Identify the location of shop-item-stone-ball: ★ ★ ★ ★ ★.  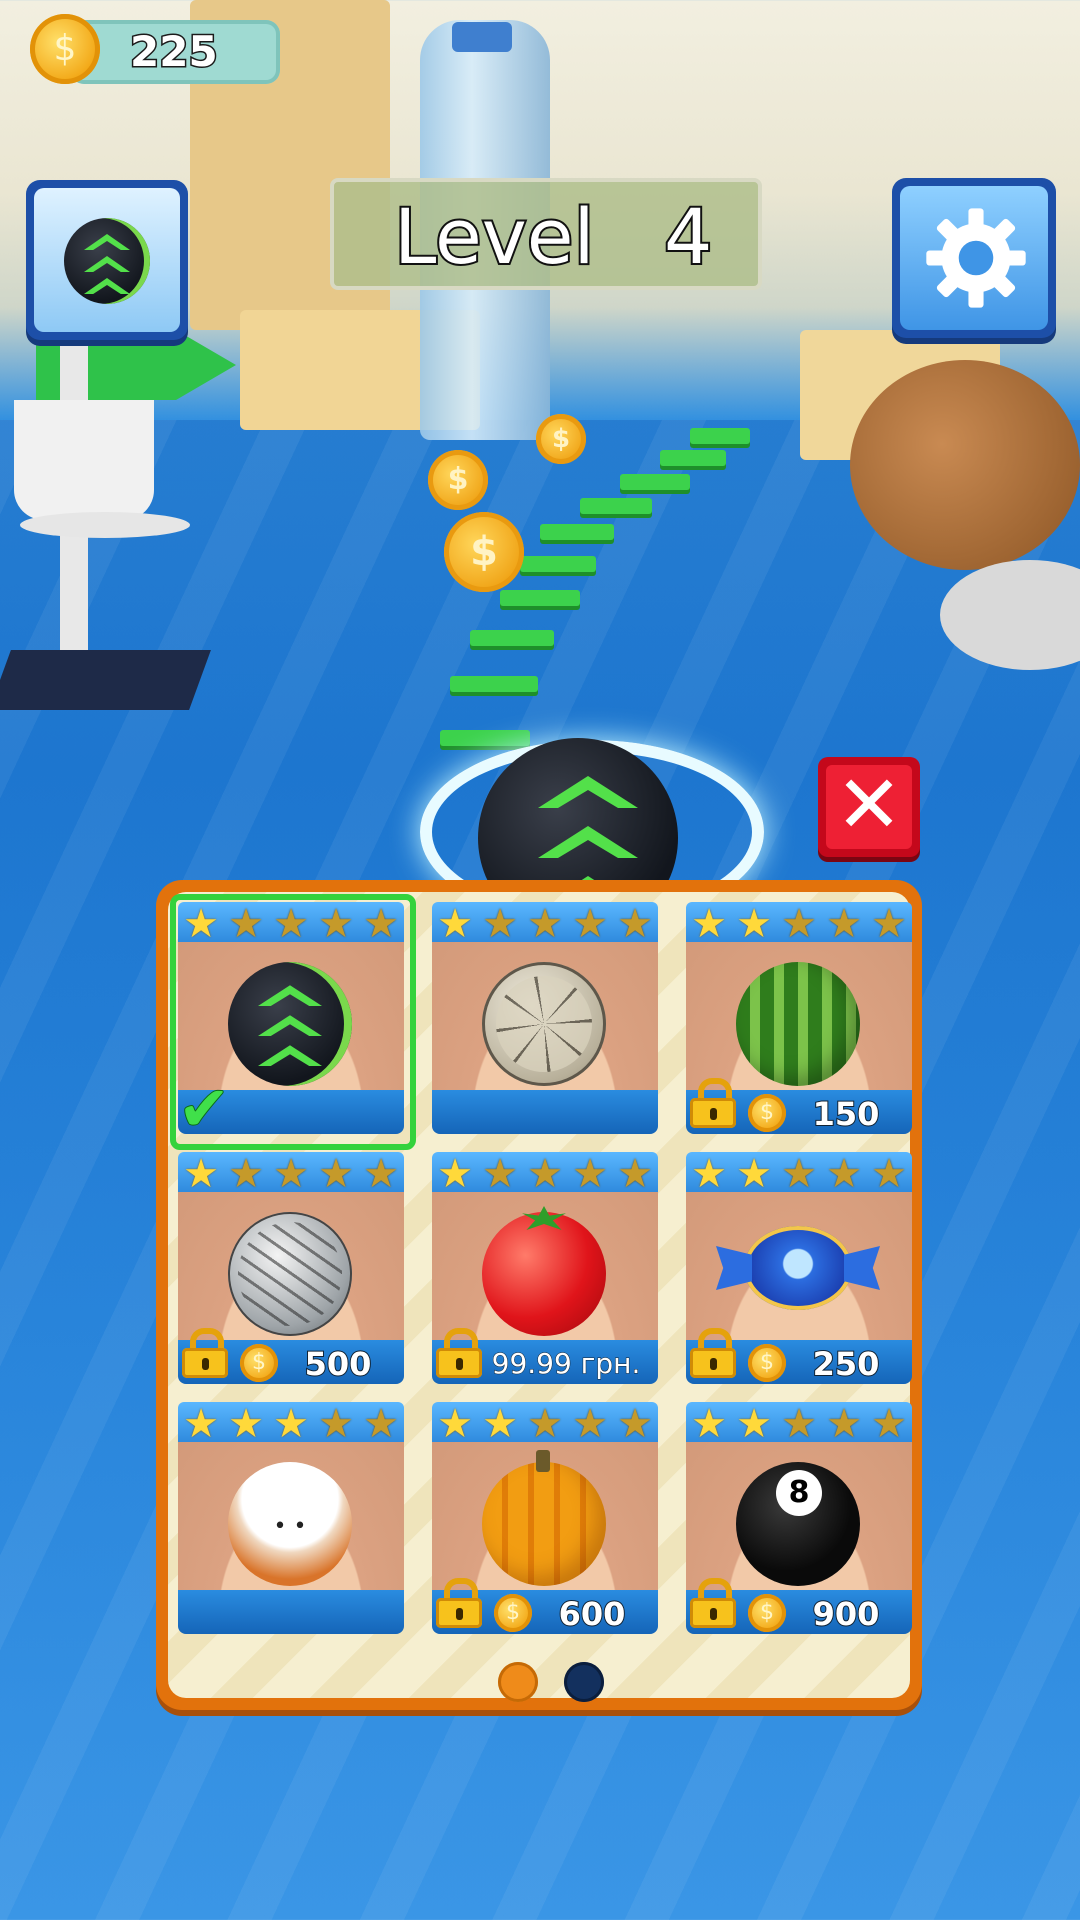
(545, 1020).